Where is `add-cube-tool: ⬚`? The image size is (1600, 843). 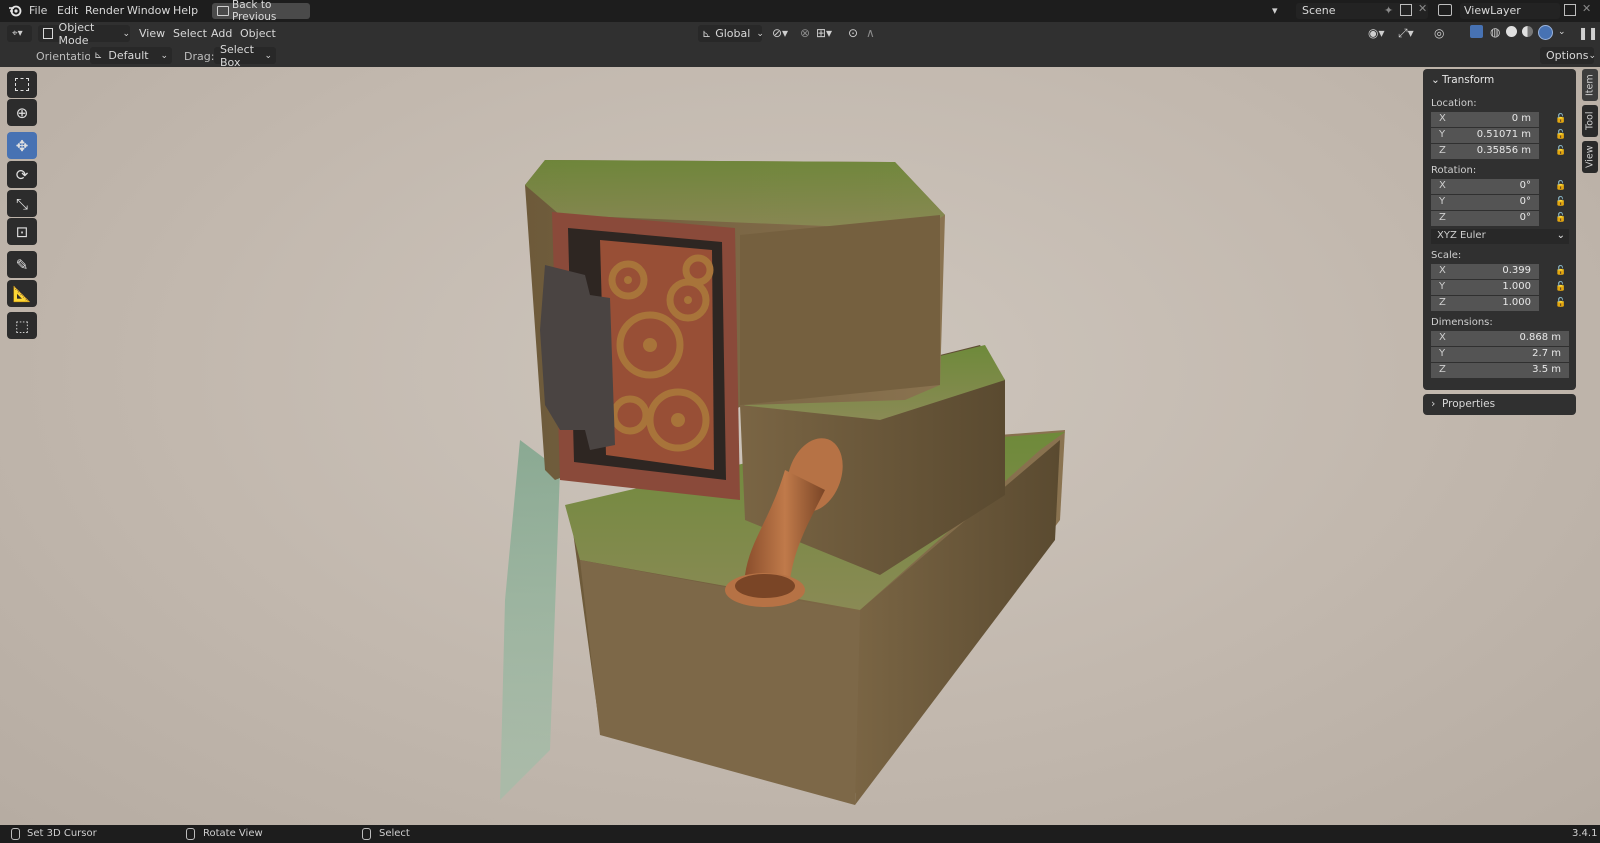 add-cube-tool: ⬚ is located at coordinates (22, 325).